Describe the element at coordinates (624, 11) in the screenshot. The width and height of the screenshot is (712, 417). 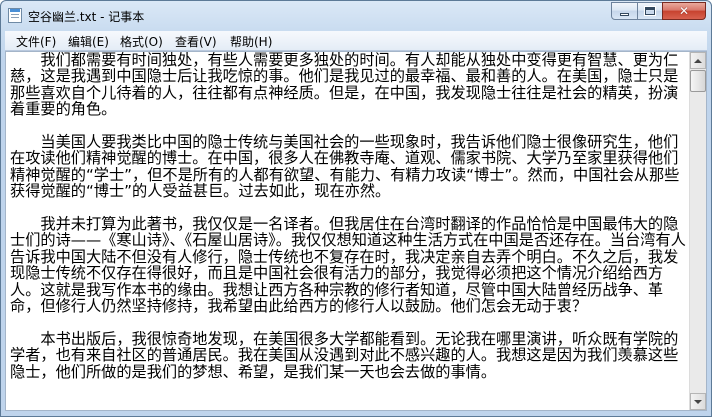
I see `minimize-button` at that location.